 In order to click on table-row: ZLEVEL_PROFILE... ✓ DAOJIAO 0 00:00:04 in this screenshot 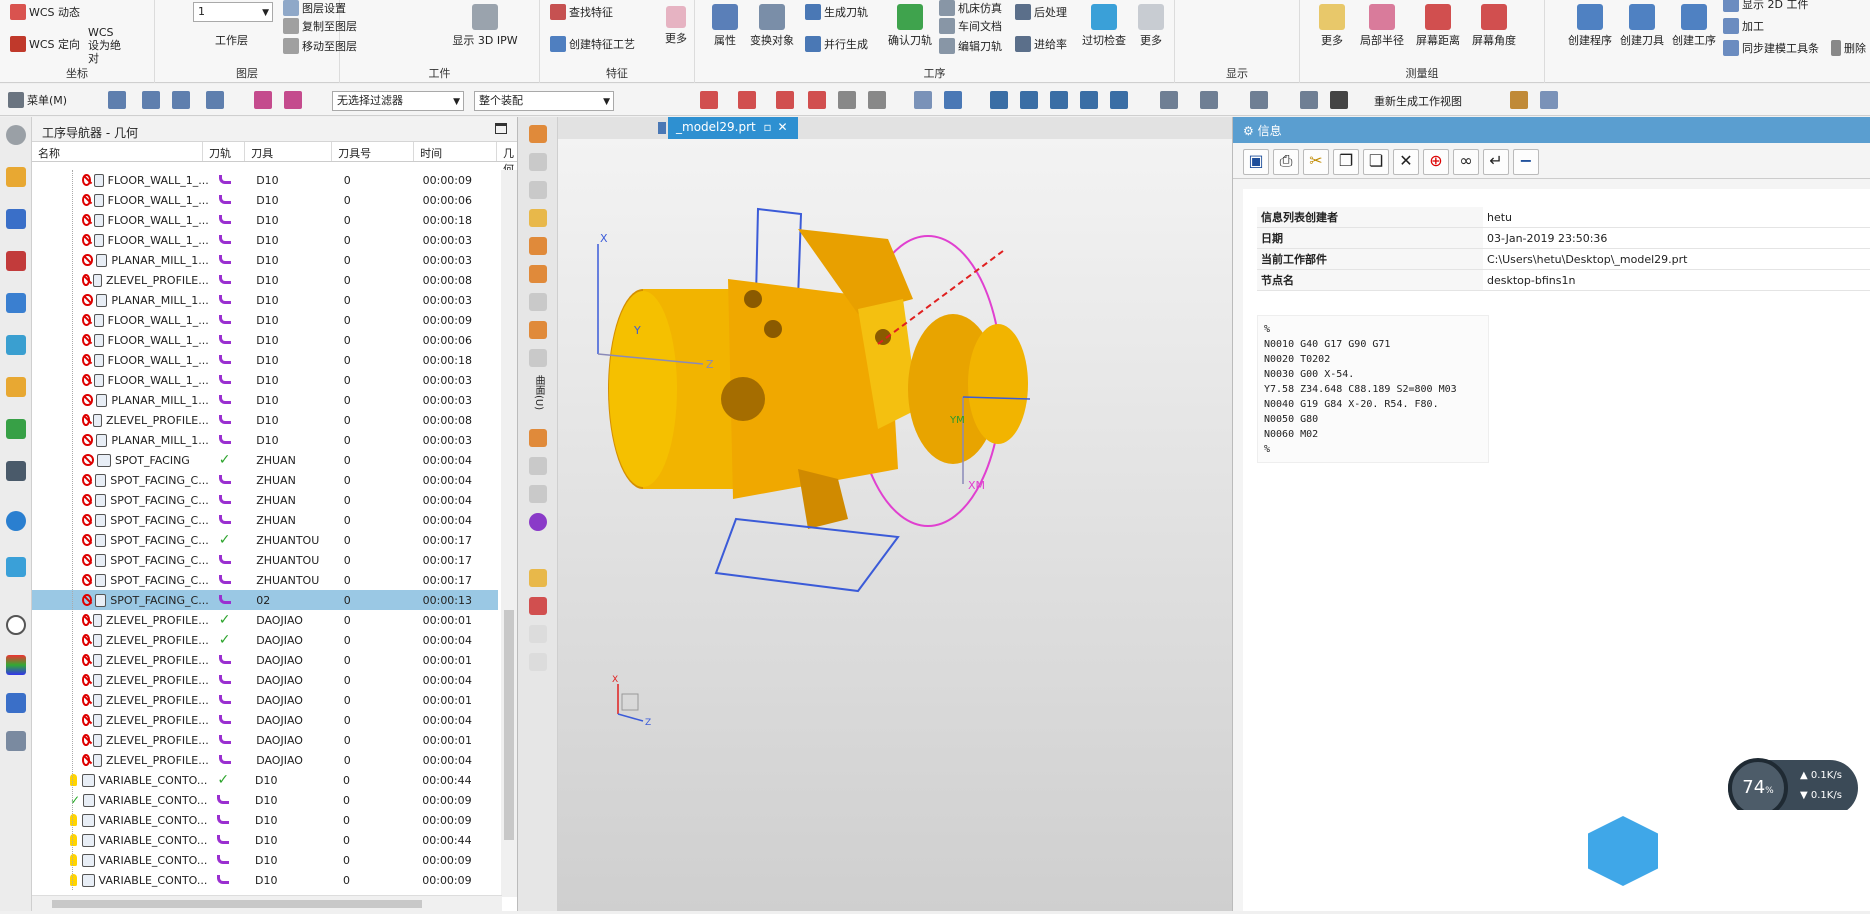, I will do `click(265, 640)`.